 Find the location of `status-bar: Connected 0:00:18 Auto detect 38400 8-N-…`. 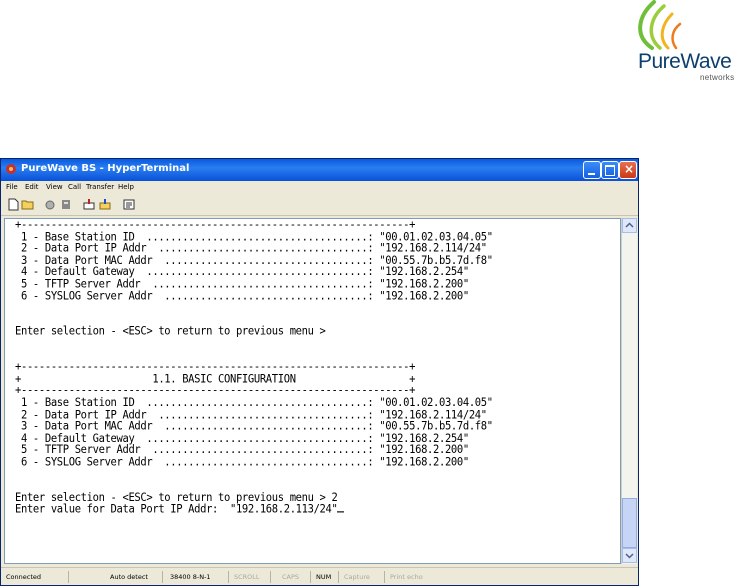

status-bar: Connected 0:00:18 Auto detect 38400 8-N-… is located at coordinates (319, 576).